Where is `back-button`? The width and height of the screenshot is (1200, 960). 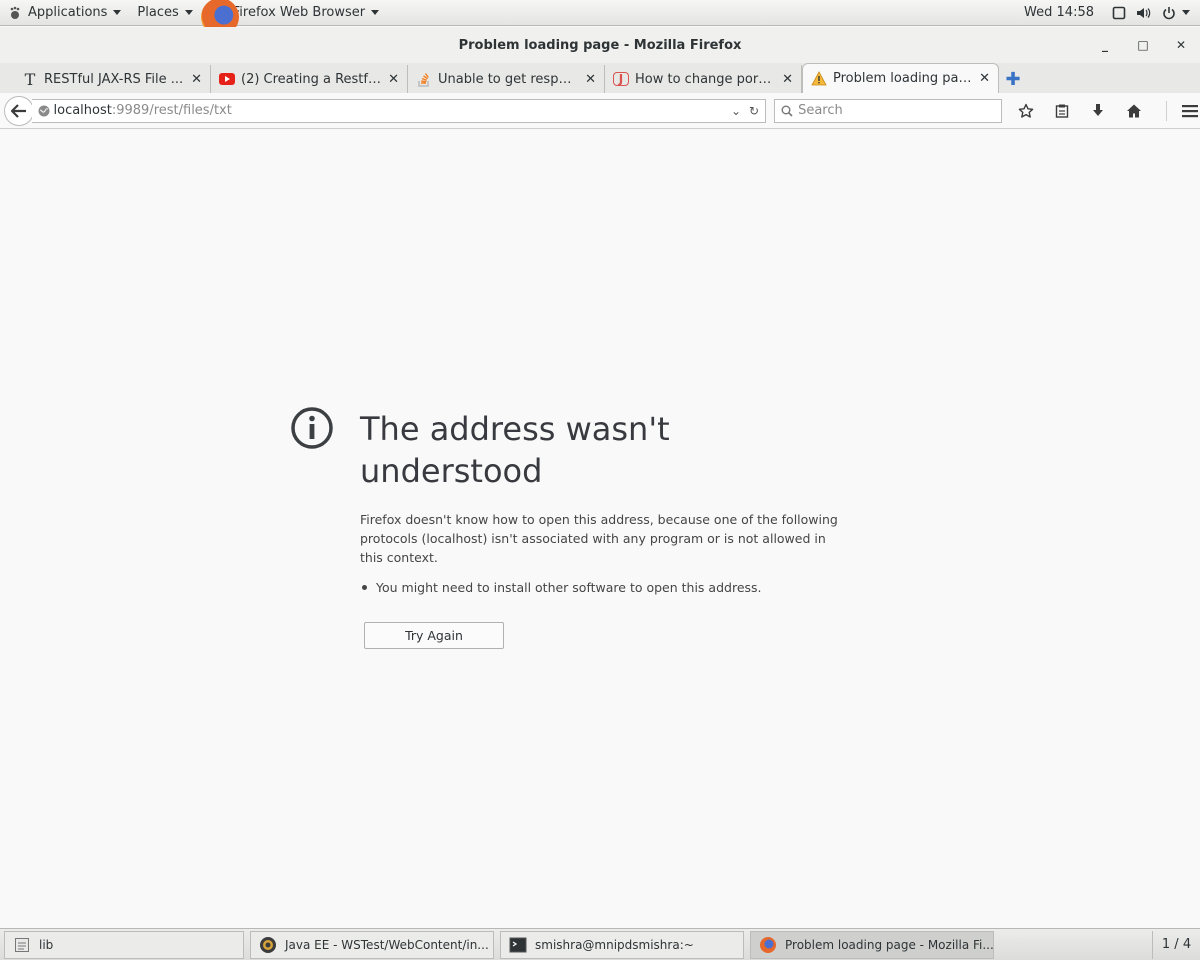
back-button is located at coordinates (19, 110).